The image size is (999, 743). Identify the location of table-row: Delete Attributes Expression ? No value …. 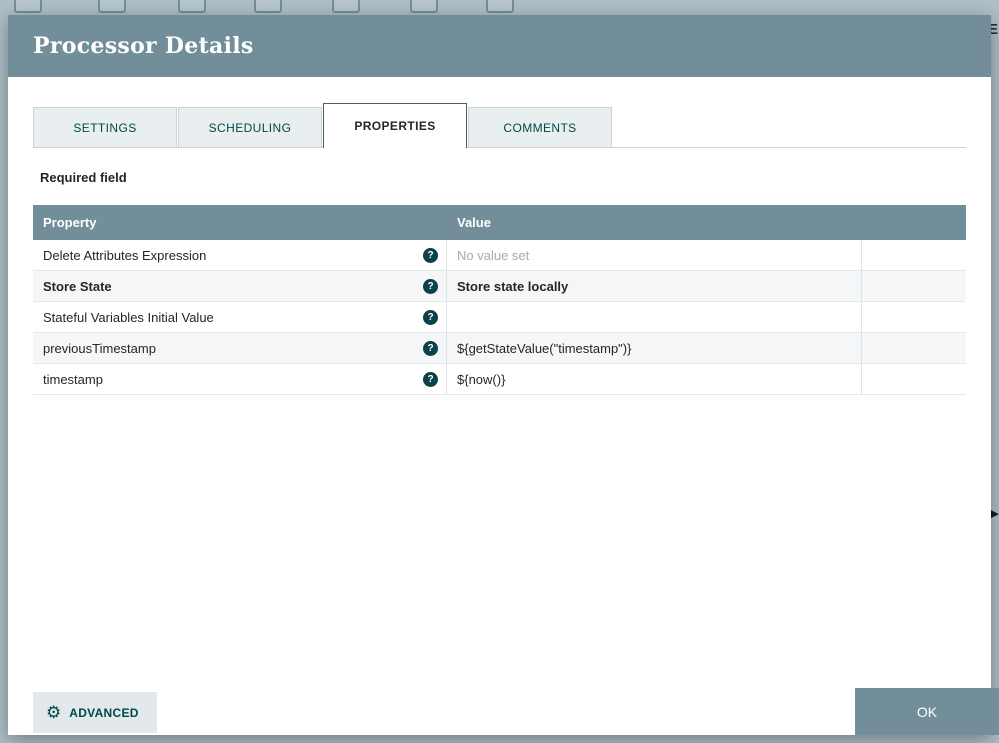
(499, 255).